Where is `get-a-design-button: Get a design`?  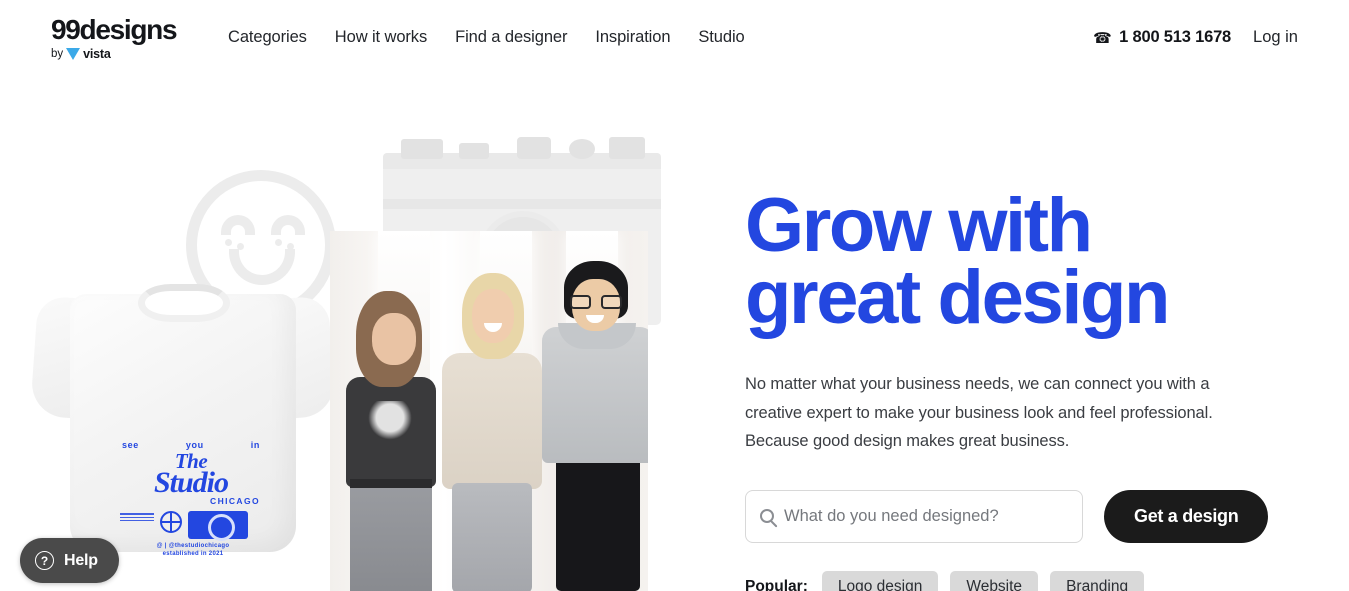
get-a-design-button: Get a design is located at coordinates (1186, 516).